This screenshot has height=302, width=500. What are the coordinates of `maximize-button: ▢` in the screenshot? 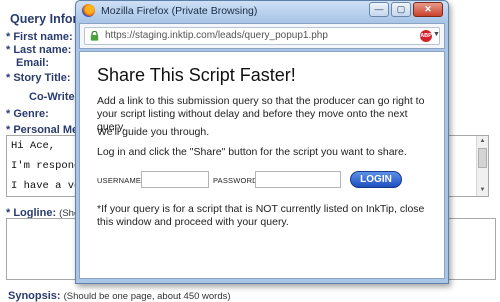 It's located at (401, 9).